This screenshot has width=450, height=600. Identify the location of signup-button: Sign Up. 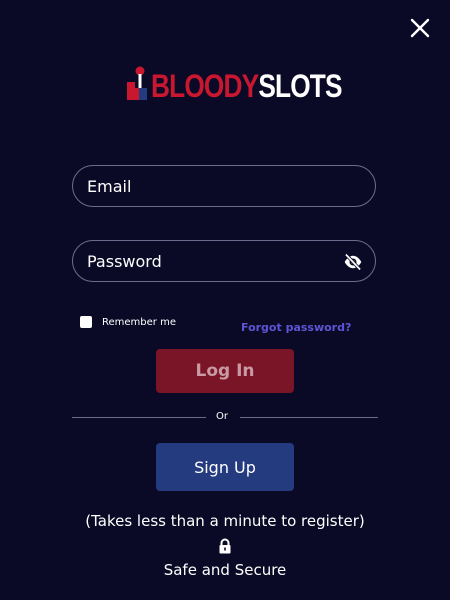
(225, 467).